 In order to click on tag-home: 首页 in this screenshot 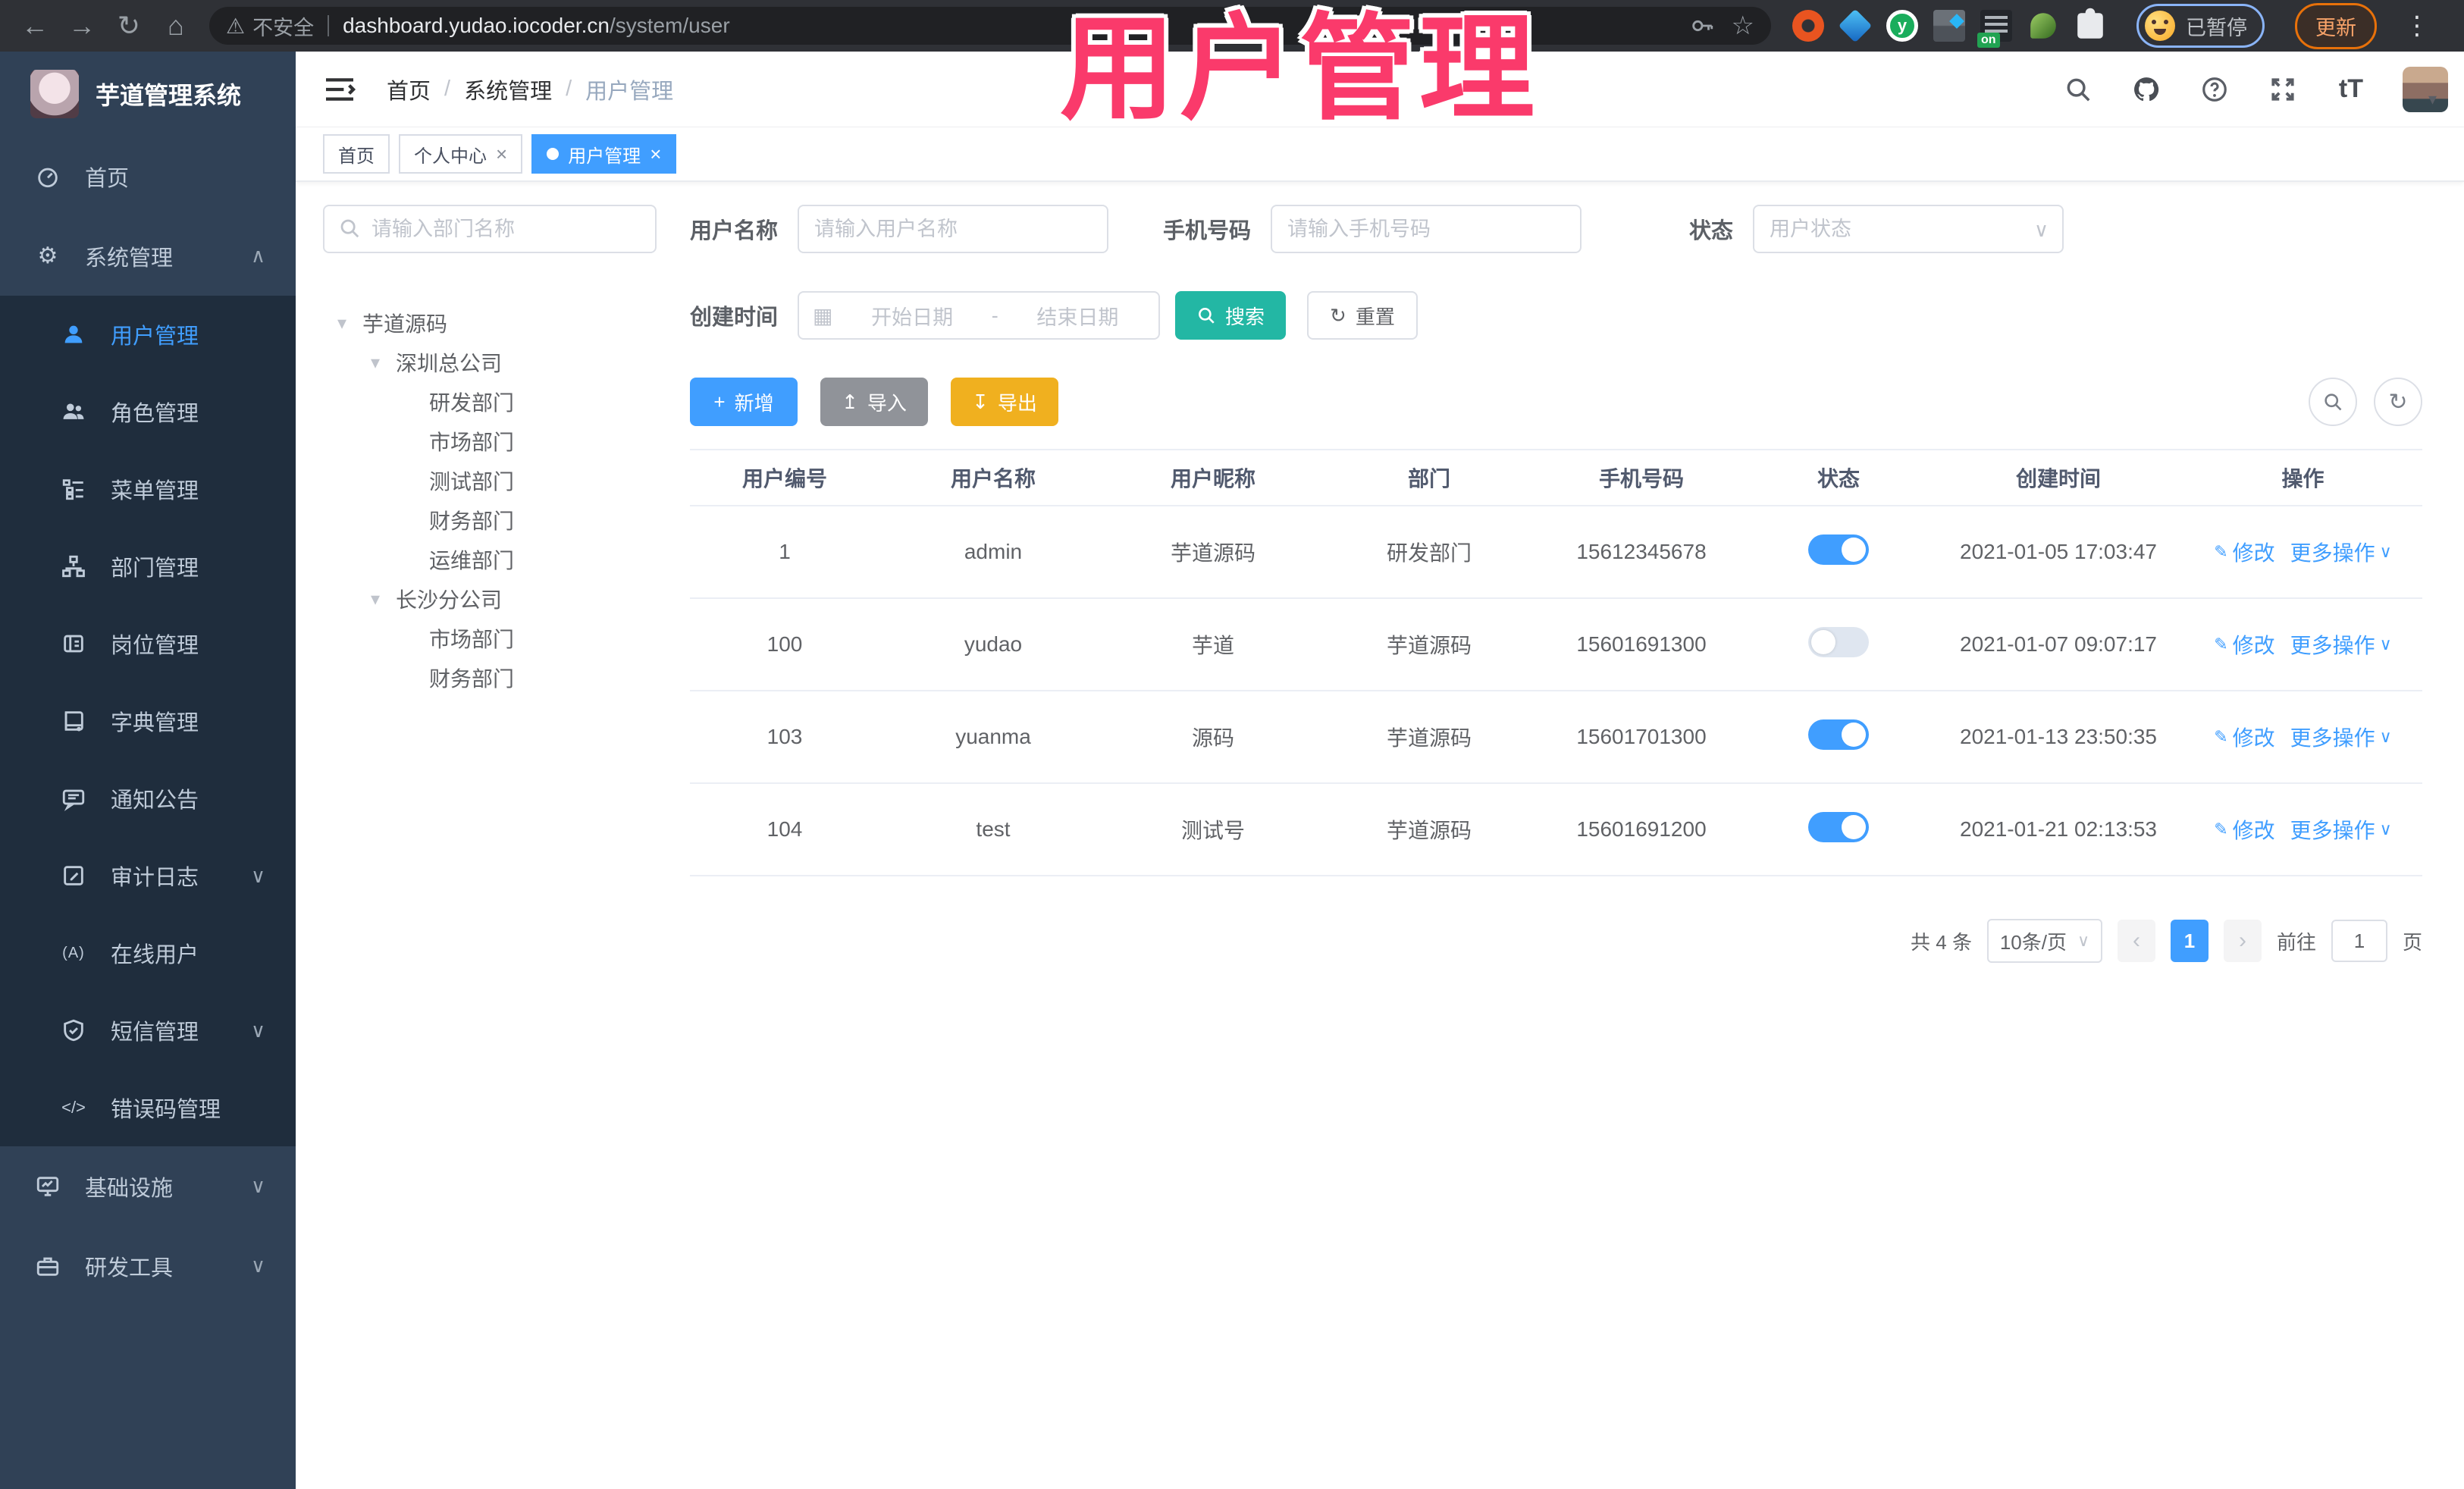, I will do `click(356, 154)`.